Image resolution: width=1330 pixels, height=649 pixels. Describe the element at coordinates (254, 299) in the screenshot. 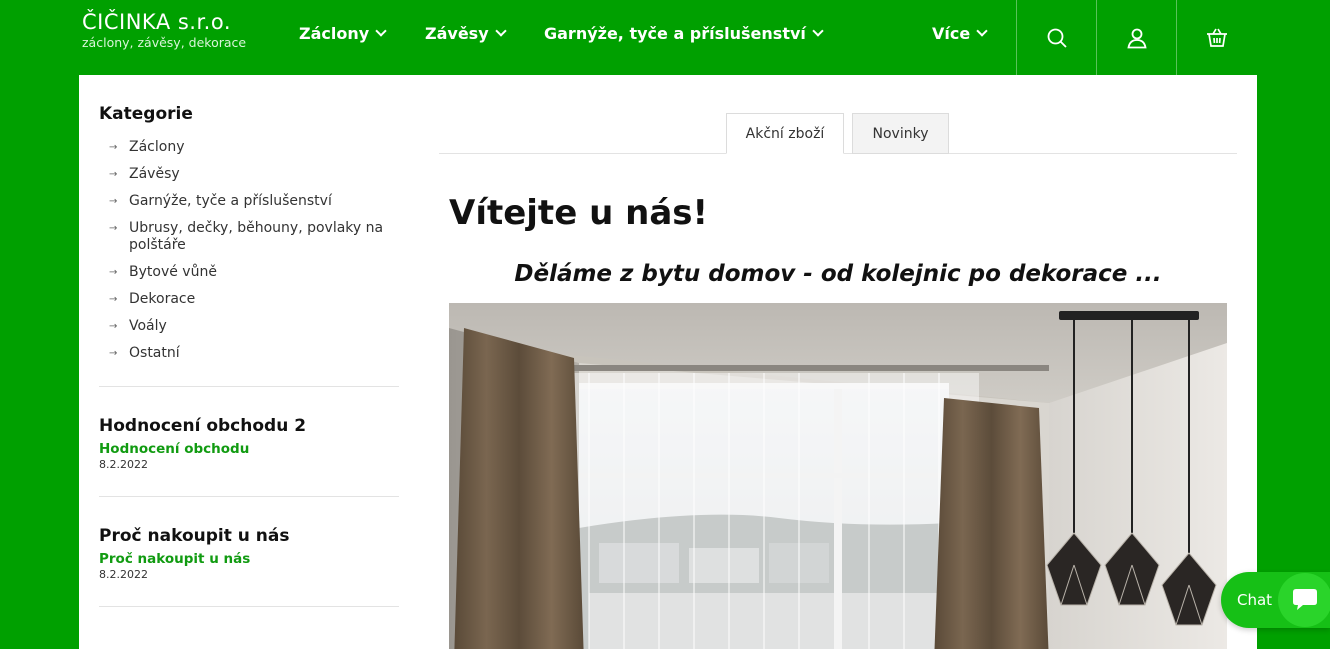

I see `category-item-dekorace: → Dekorace` at that location.